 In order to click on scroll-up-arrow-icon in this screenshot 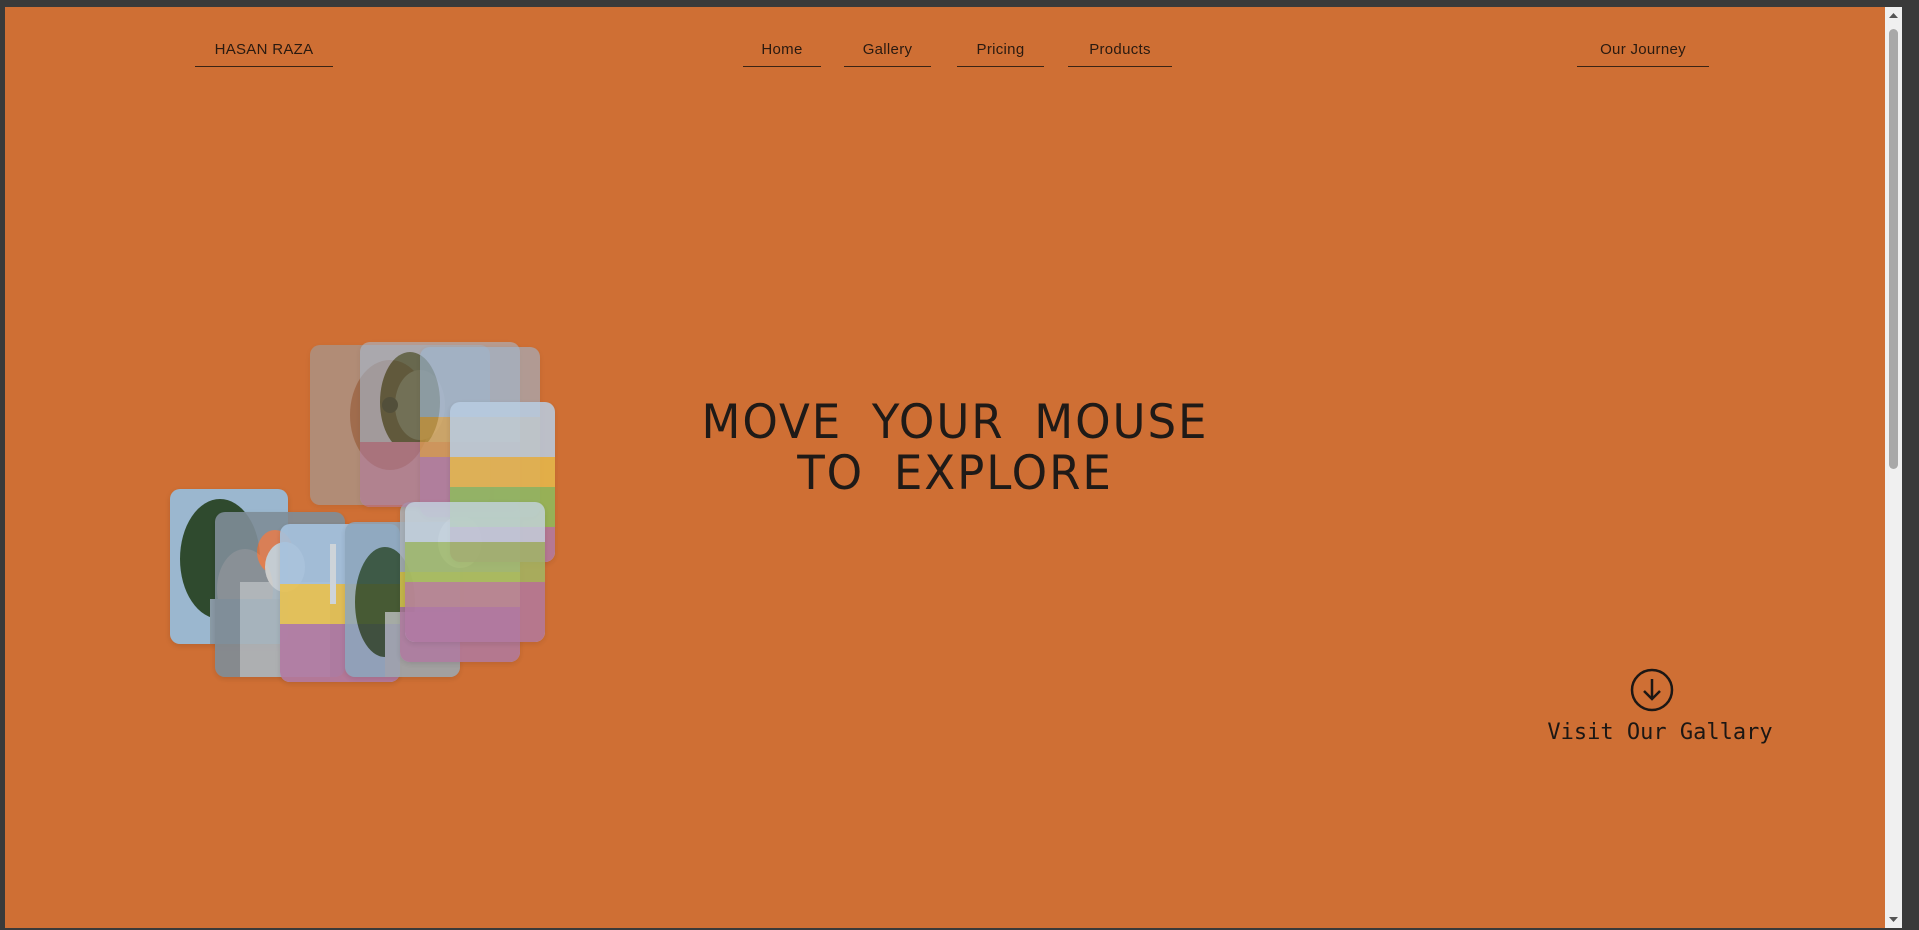, I will do `click(1893, 15)`.